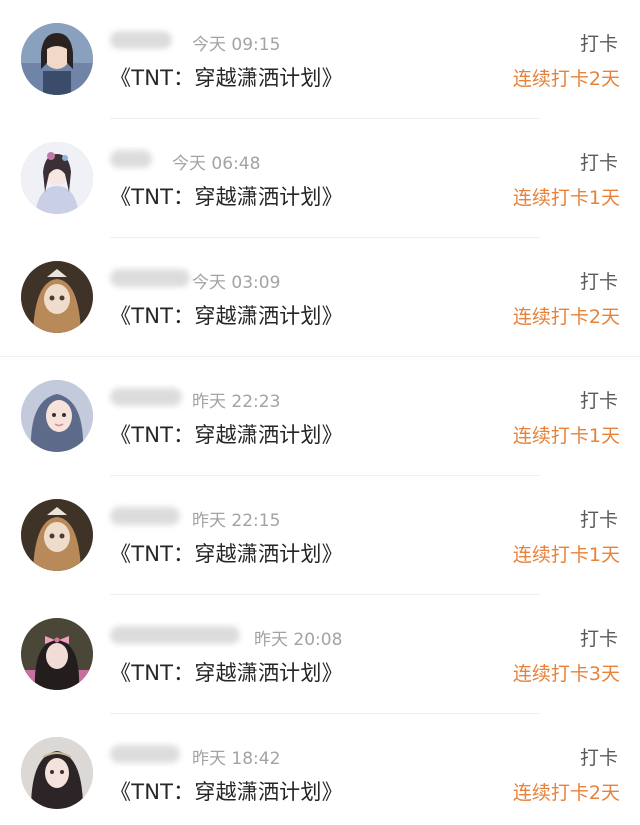 The height and width of the screenshot is (825, 640). I want to click on post-time: 今天 09:15, so click(236, 45).